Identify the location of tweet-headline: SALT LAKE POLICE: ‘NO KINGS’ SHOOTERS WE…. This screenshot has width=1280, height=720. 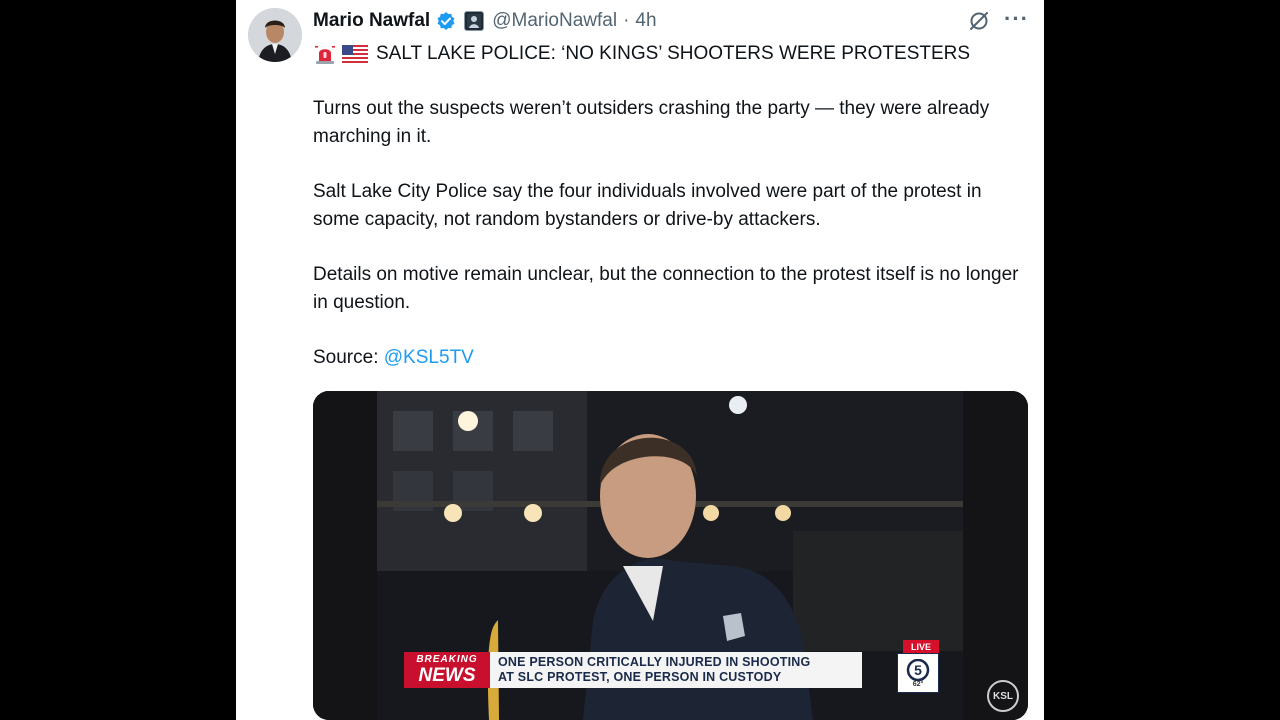
(642, 54).